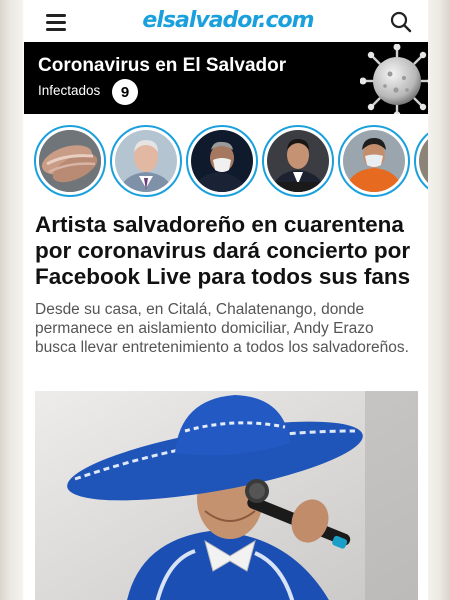  I want to click on story-man-face-mask-image, so click(222, 161).